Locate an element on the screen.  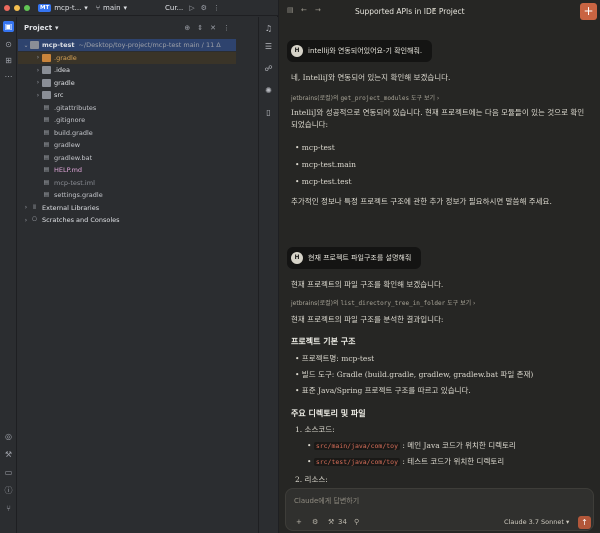
tree-item: › .gradle is located at coordinates (127, 57).